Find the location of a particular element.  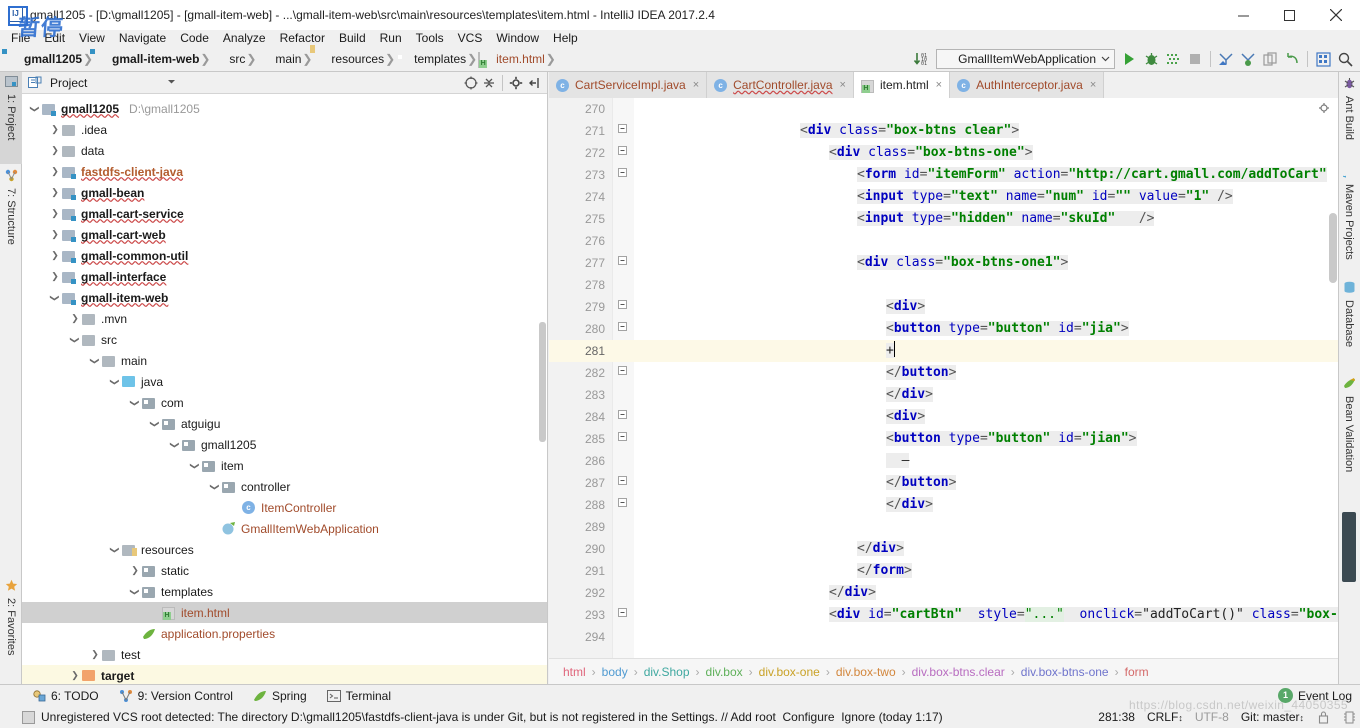

vcs-update-icon is located at coordinates (1226, 59).